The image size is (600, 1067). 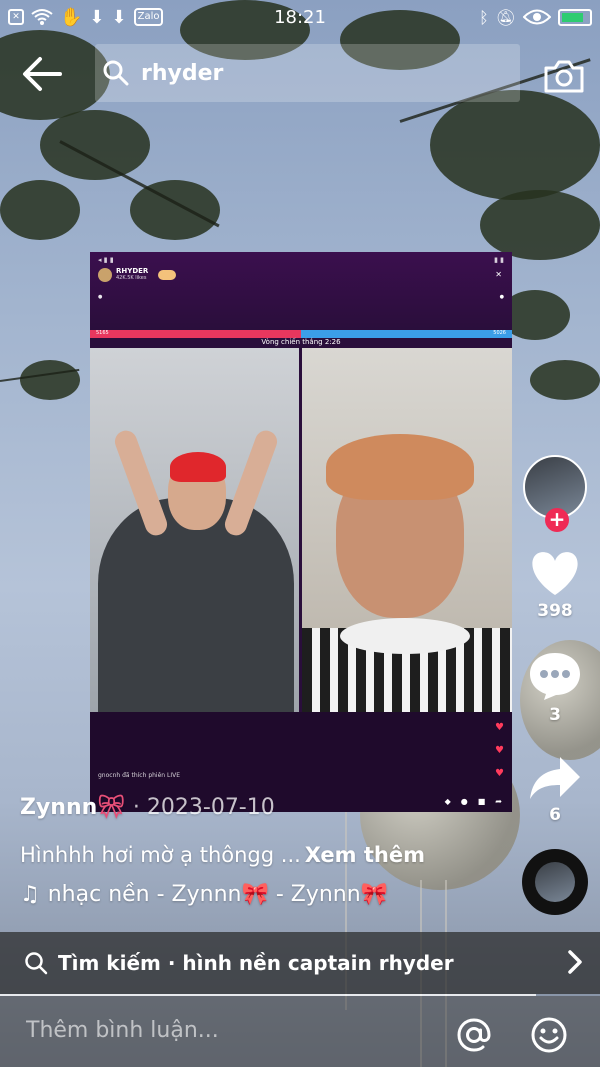 I want to click on battle-scorebar: 5165 5026, so click(x=301, y=334).